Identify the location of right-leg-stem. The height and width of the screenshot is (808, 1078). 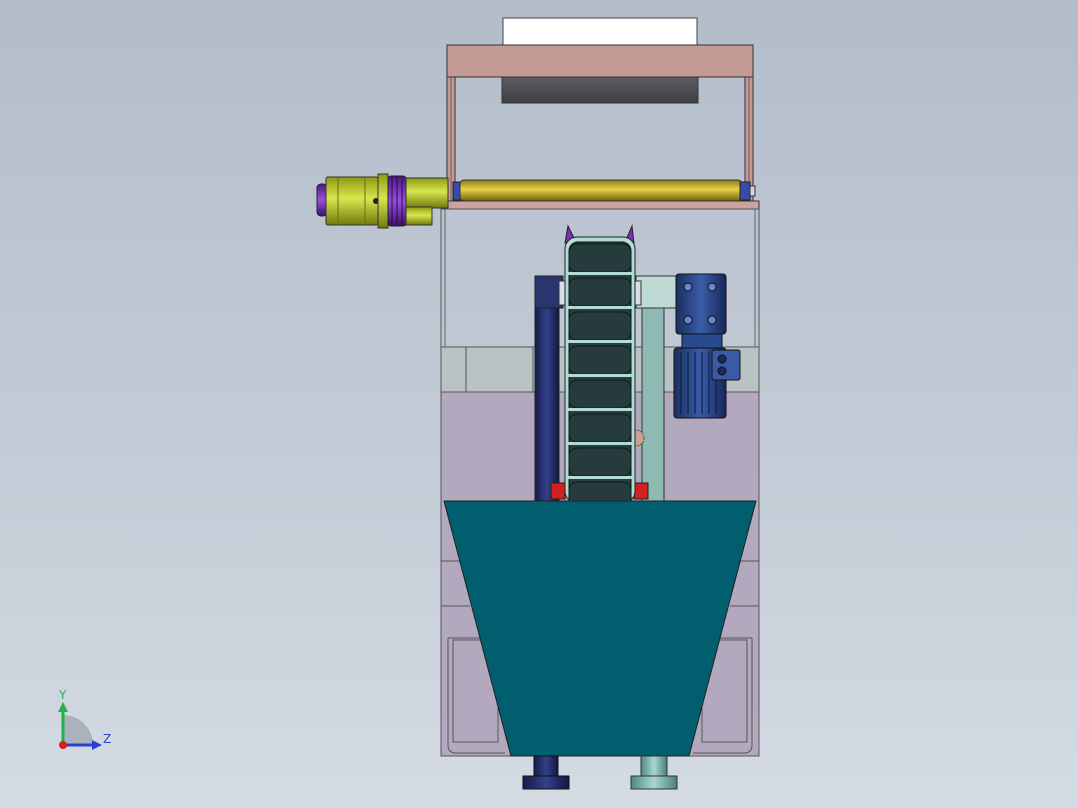
(654, 766).